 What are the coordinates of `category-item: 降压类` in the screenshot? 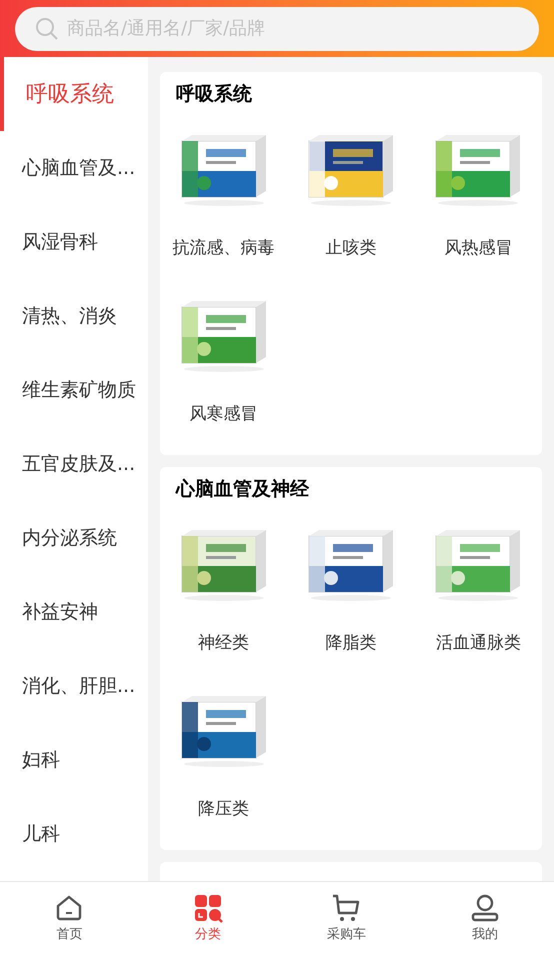 It's located at (224, 760).